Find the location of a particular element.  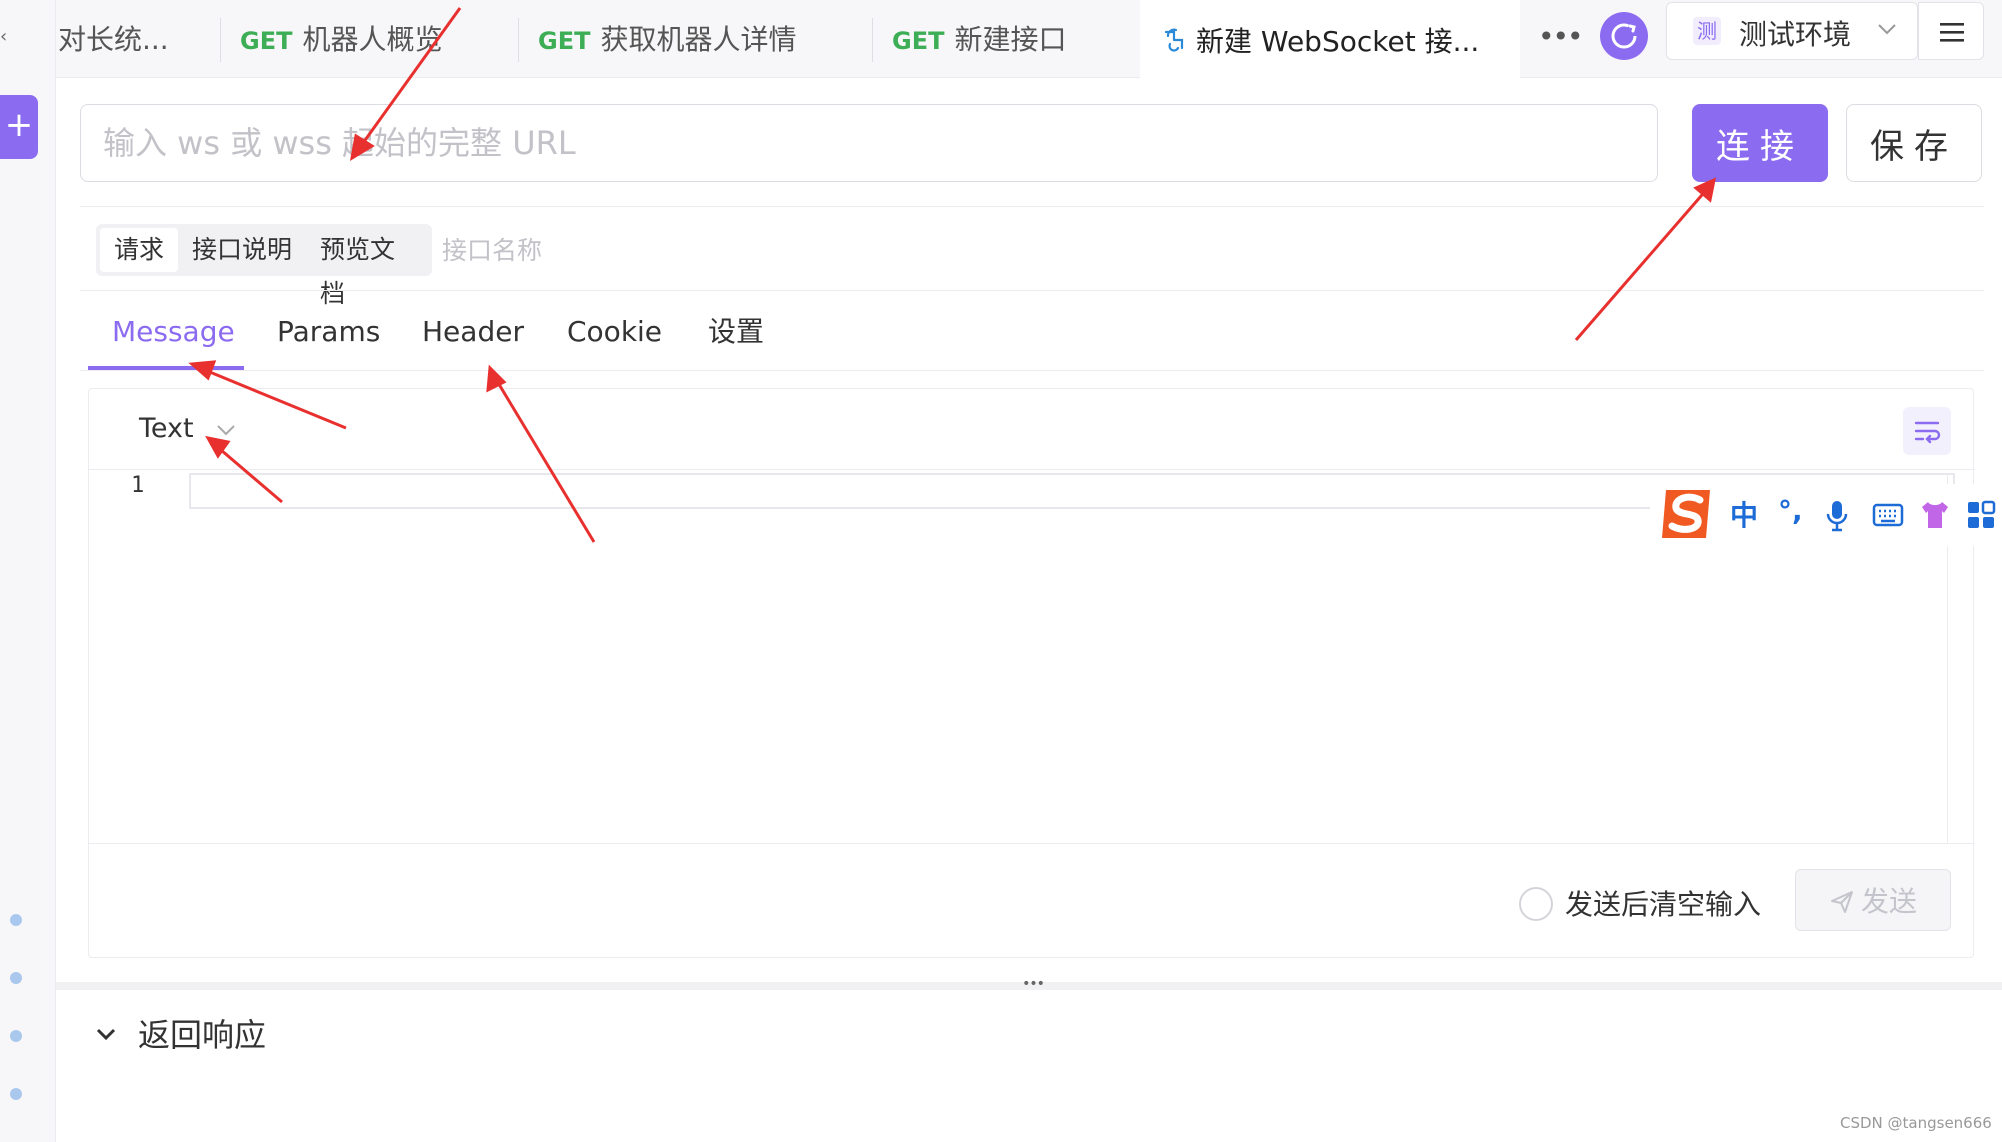

clear-after-send-label: 发送后清空输入 is located at coordinates (1663, 904).